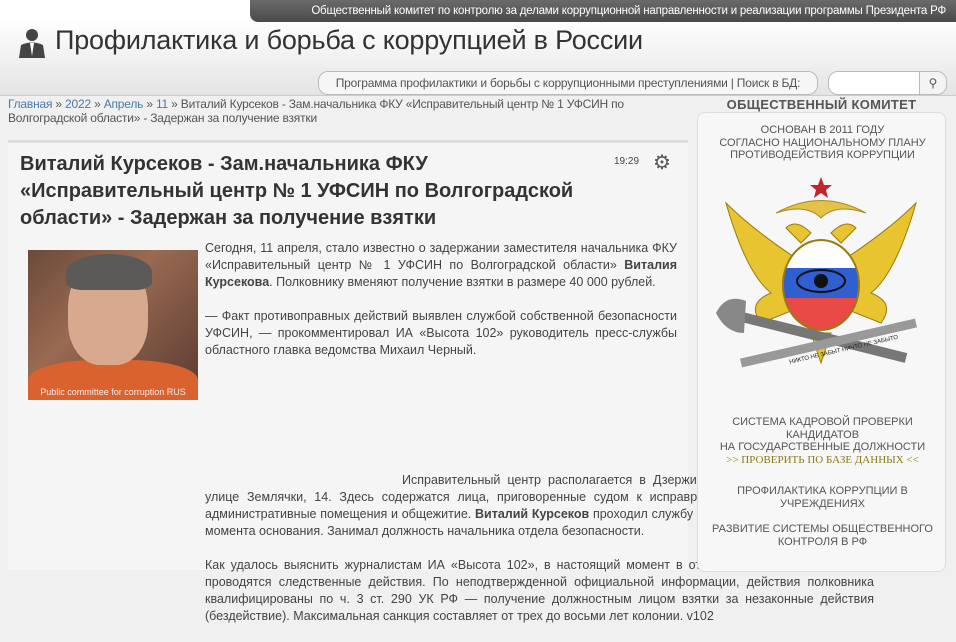 The height and width of the screenshot is (642, 956). What do you see at coordinates (822, 460) in the screenshot?
I see `check-database-link: >> ПРОВЕРИТЬ ПО БАЗЕ ДАННЫХ <<` at bounding box center [822, 460].